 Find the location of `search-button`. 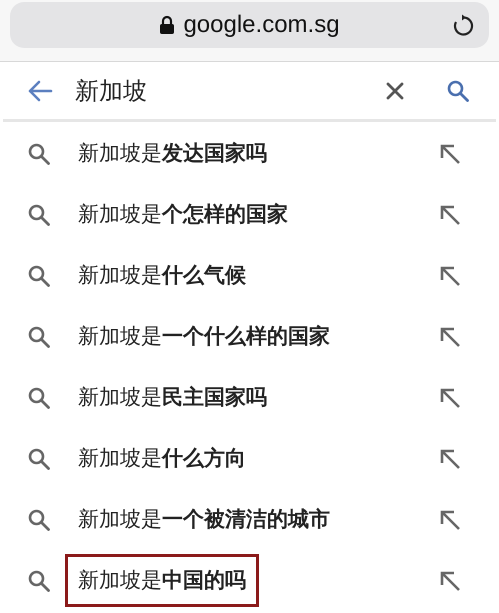

search-button is located at coordinates (458, 90).